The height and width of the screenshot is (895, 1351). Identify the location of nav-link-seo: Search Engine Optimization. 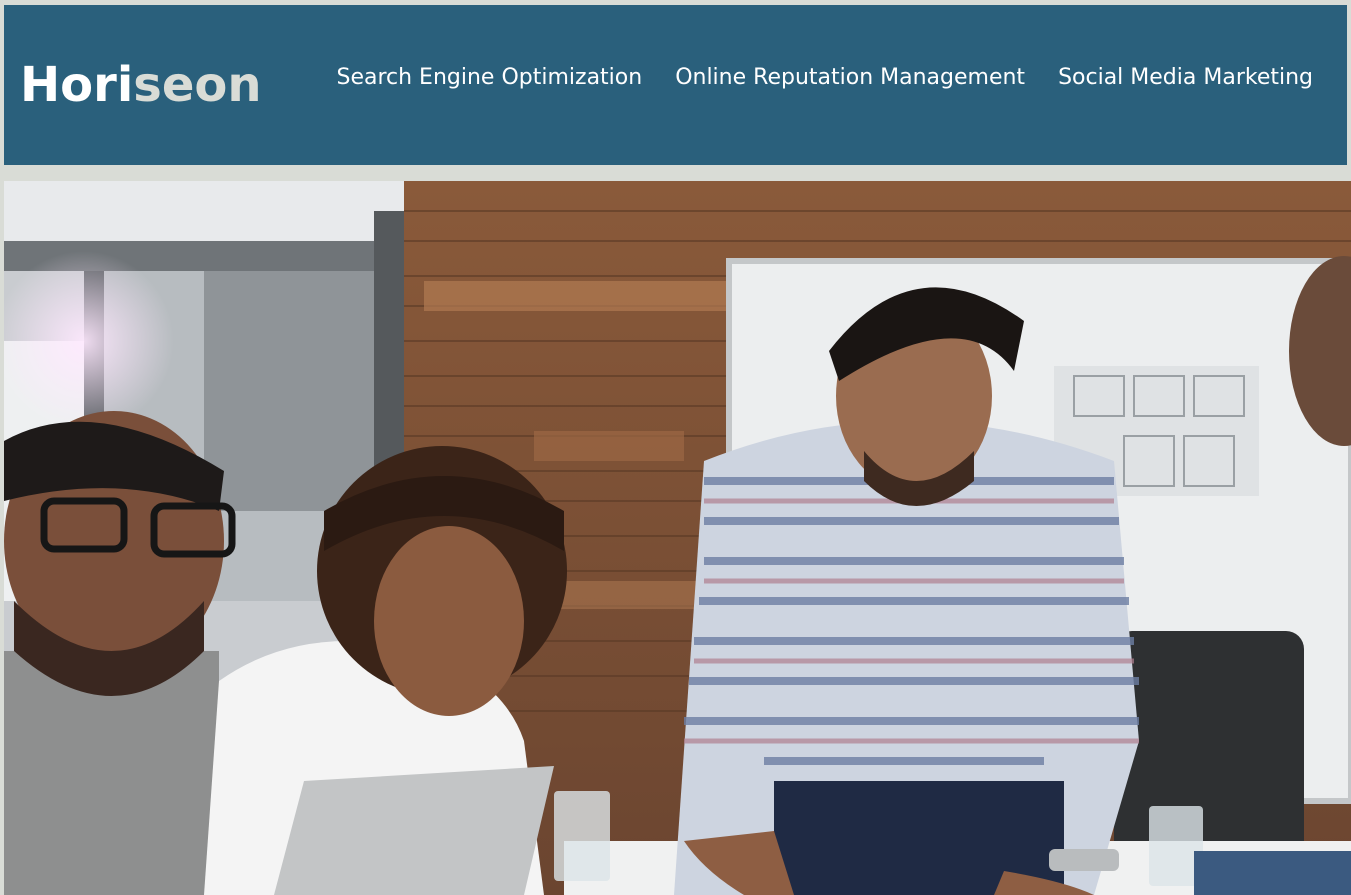
(489, 78).